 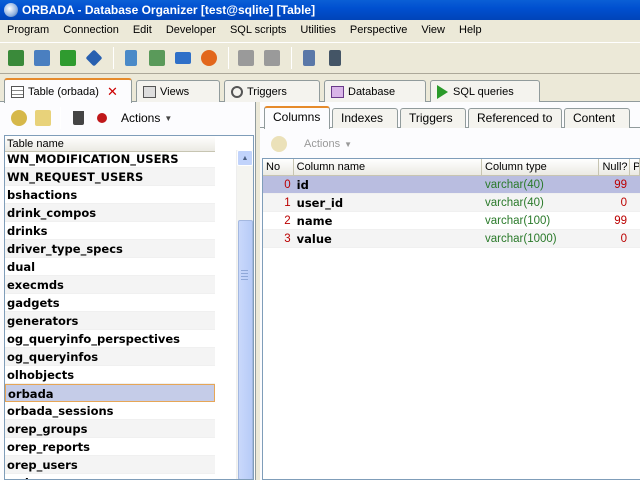 I want to click on table-list-item: dual, so click(x=110, y=267).